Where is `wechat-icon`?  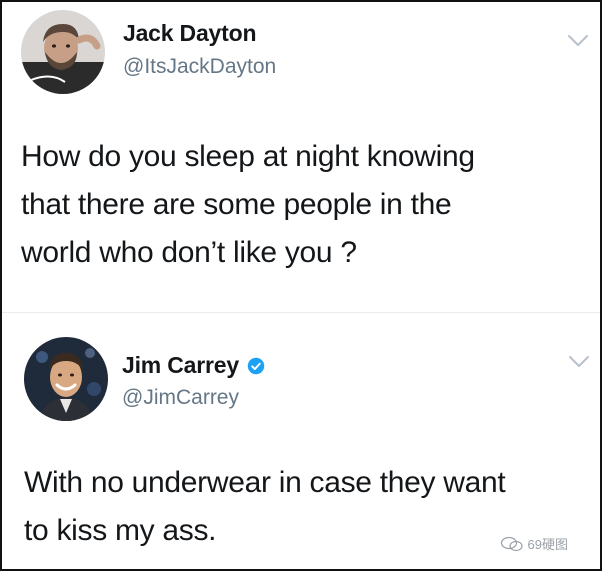
wechat-icon is located at coordinates (511, 543).